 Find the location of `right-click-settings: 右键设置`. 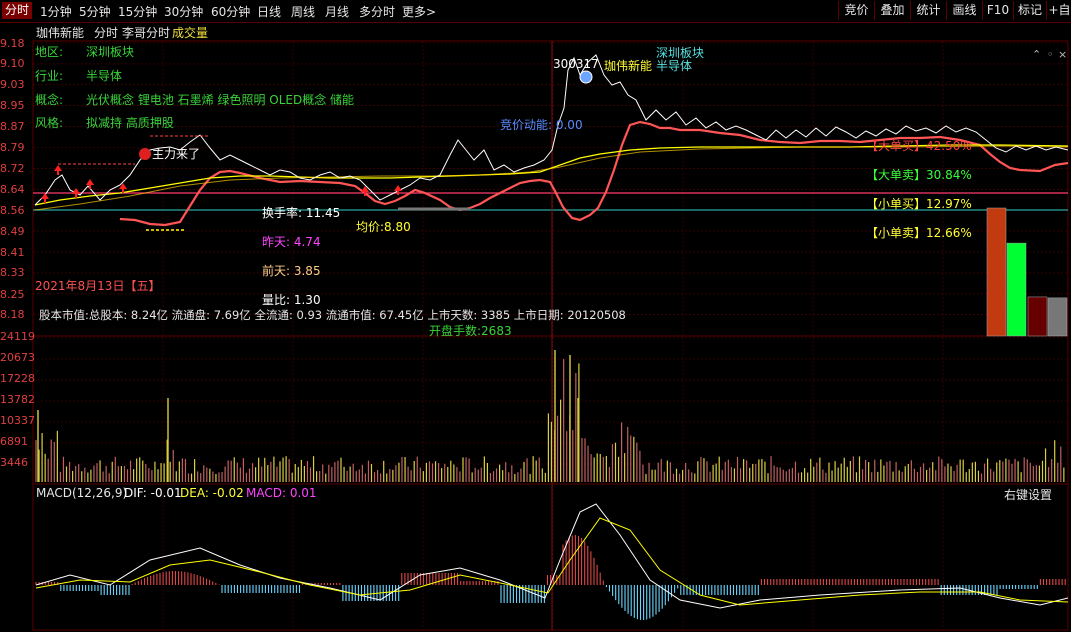

right-click-settings: 右键设置 is located at coordinates (1028, 494).